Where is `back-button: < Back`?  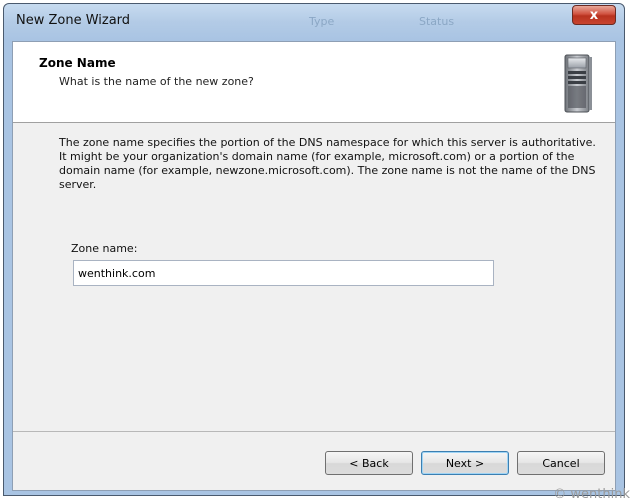
back-button: < Back is located at coordinates (369, 463).